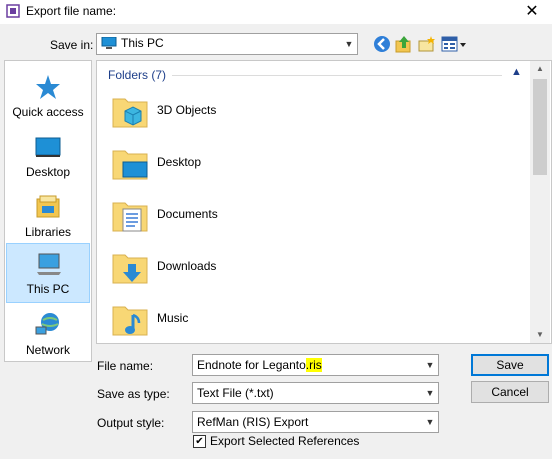  What do you see at coordinates (179, 162) in the screenshot?
I see `folder-name: Desktop` at bounding box center [179, 162].